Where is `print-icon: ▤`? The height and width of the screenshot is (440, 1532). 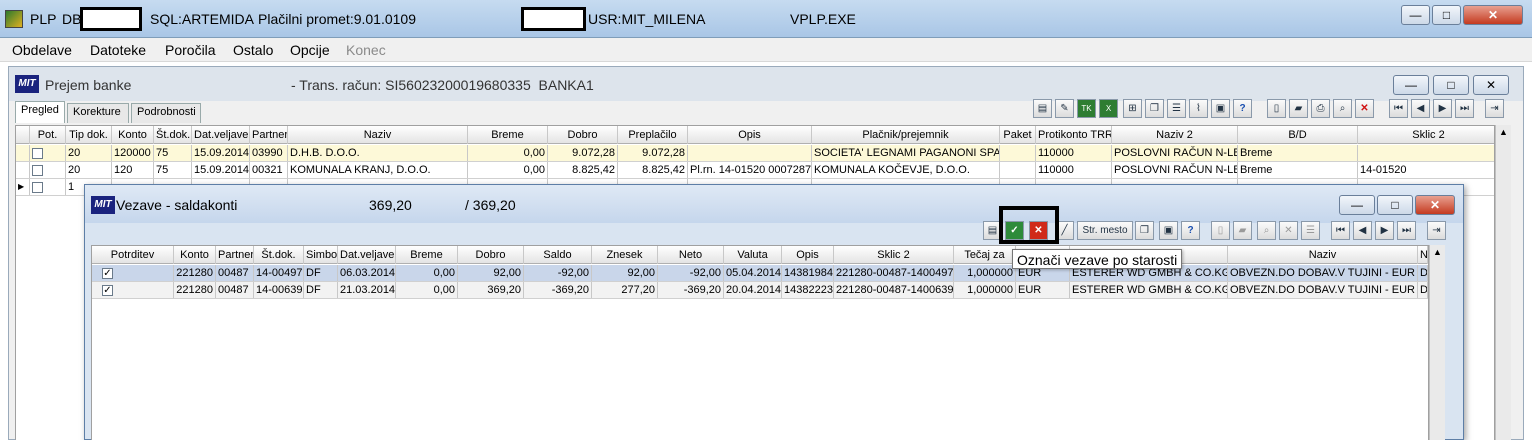
print-icon: ▤ is located at coordinates (1042, 108).